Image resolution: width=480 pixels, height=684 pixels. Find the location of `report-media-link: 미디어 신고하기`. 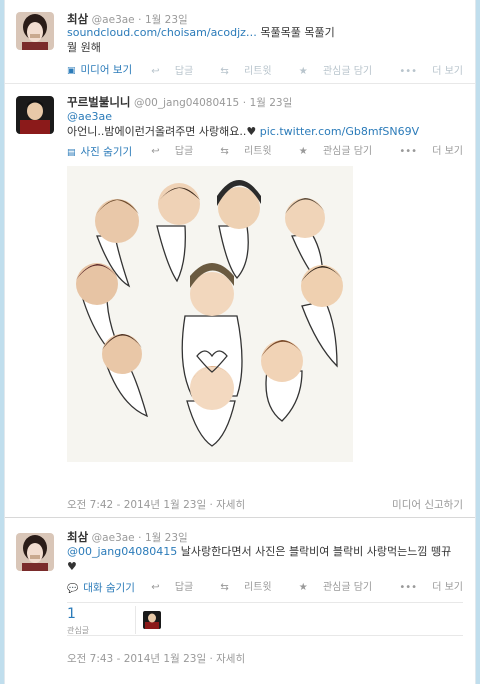

report-media-link: 미디어 신고하기 is located at coordinates (427, 504).